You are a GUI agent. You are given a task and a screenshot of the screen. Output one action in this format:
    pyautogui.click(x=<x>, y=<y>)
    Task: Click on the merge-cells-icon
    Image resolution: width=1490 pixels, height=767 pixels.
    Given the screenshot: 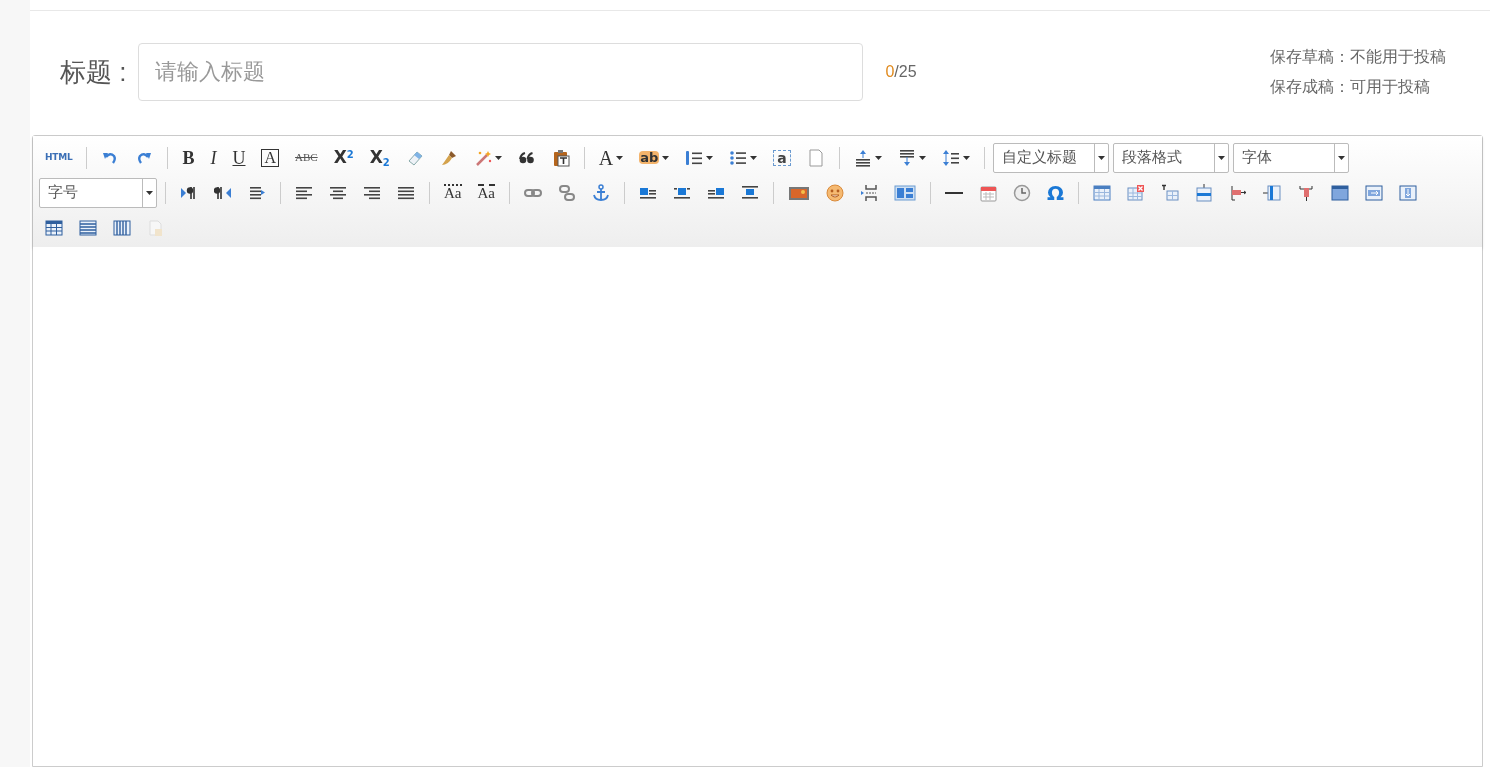 What is the action you would take?
    pyautogui.click(x=1340, y=192)
    